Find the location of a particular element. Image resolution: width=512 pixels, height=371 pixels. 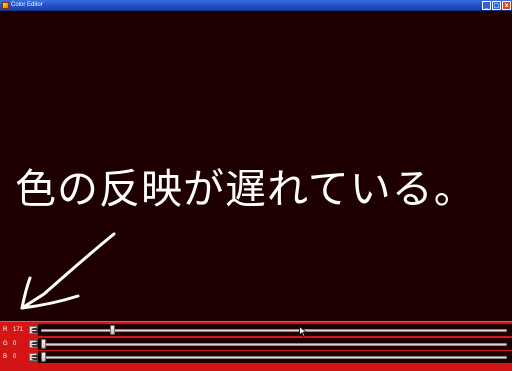

green-slider is located at coordinates (275, 344).